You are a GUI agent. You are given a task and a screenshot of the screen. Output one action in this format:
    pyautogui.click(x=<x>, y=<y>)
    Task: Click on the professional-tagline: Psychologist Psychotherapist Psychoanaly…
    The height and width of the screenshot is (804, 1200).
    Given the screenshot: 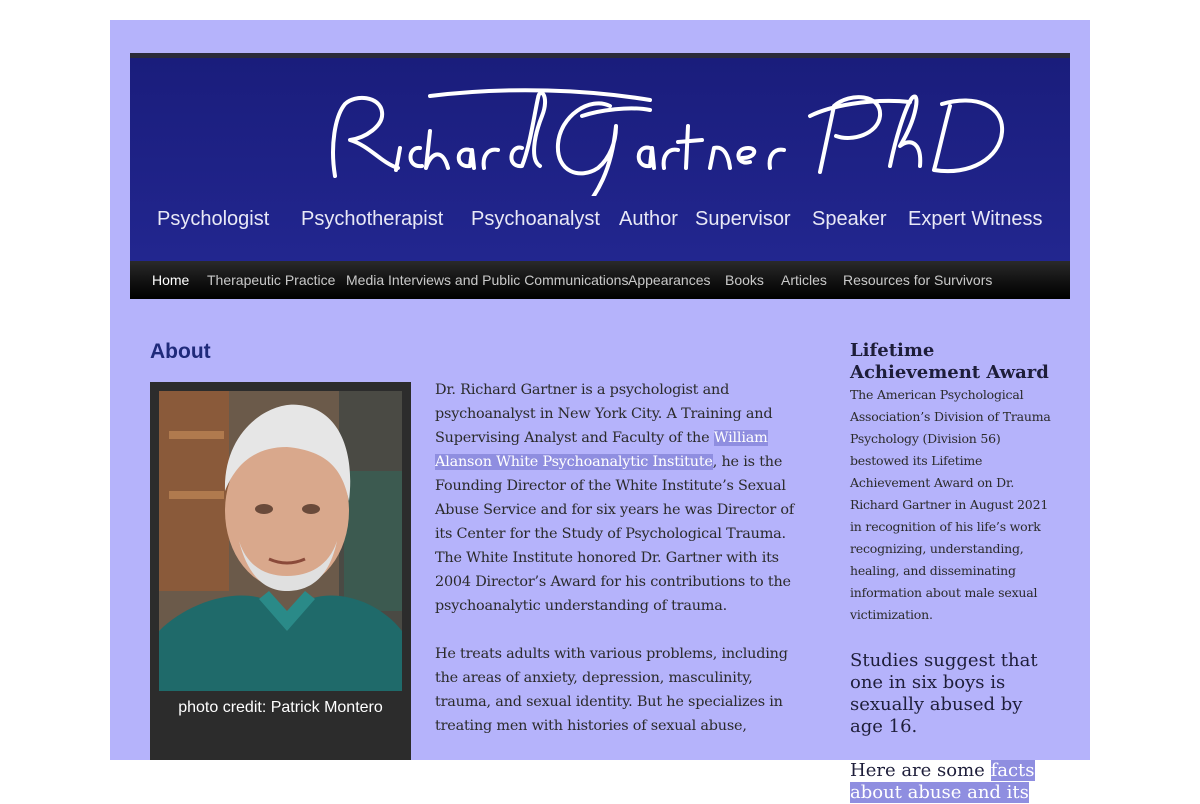 What is the action you would take?
    pyautogui.click(x=600, y=223)
    